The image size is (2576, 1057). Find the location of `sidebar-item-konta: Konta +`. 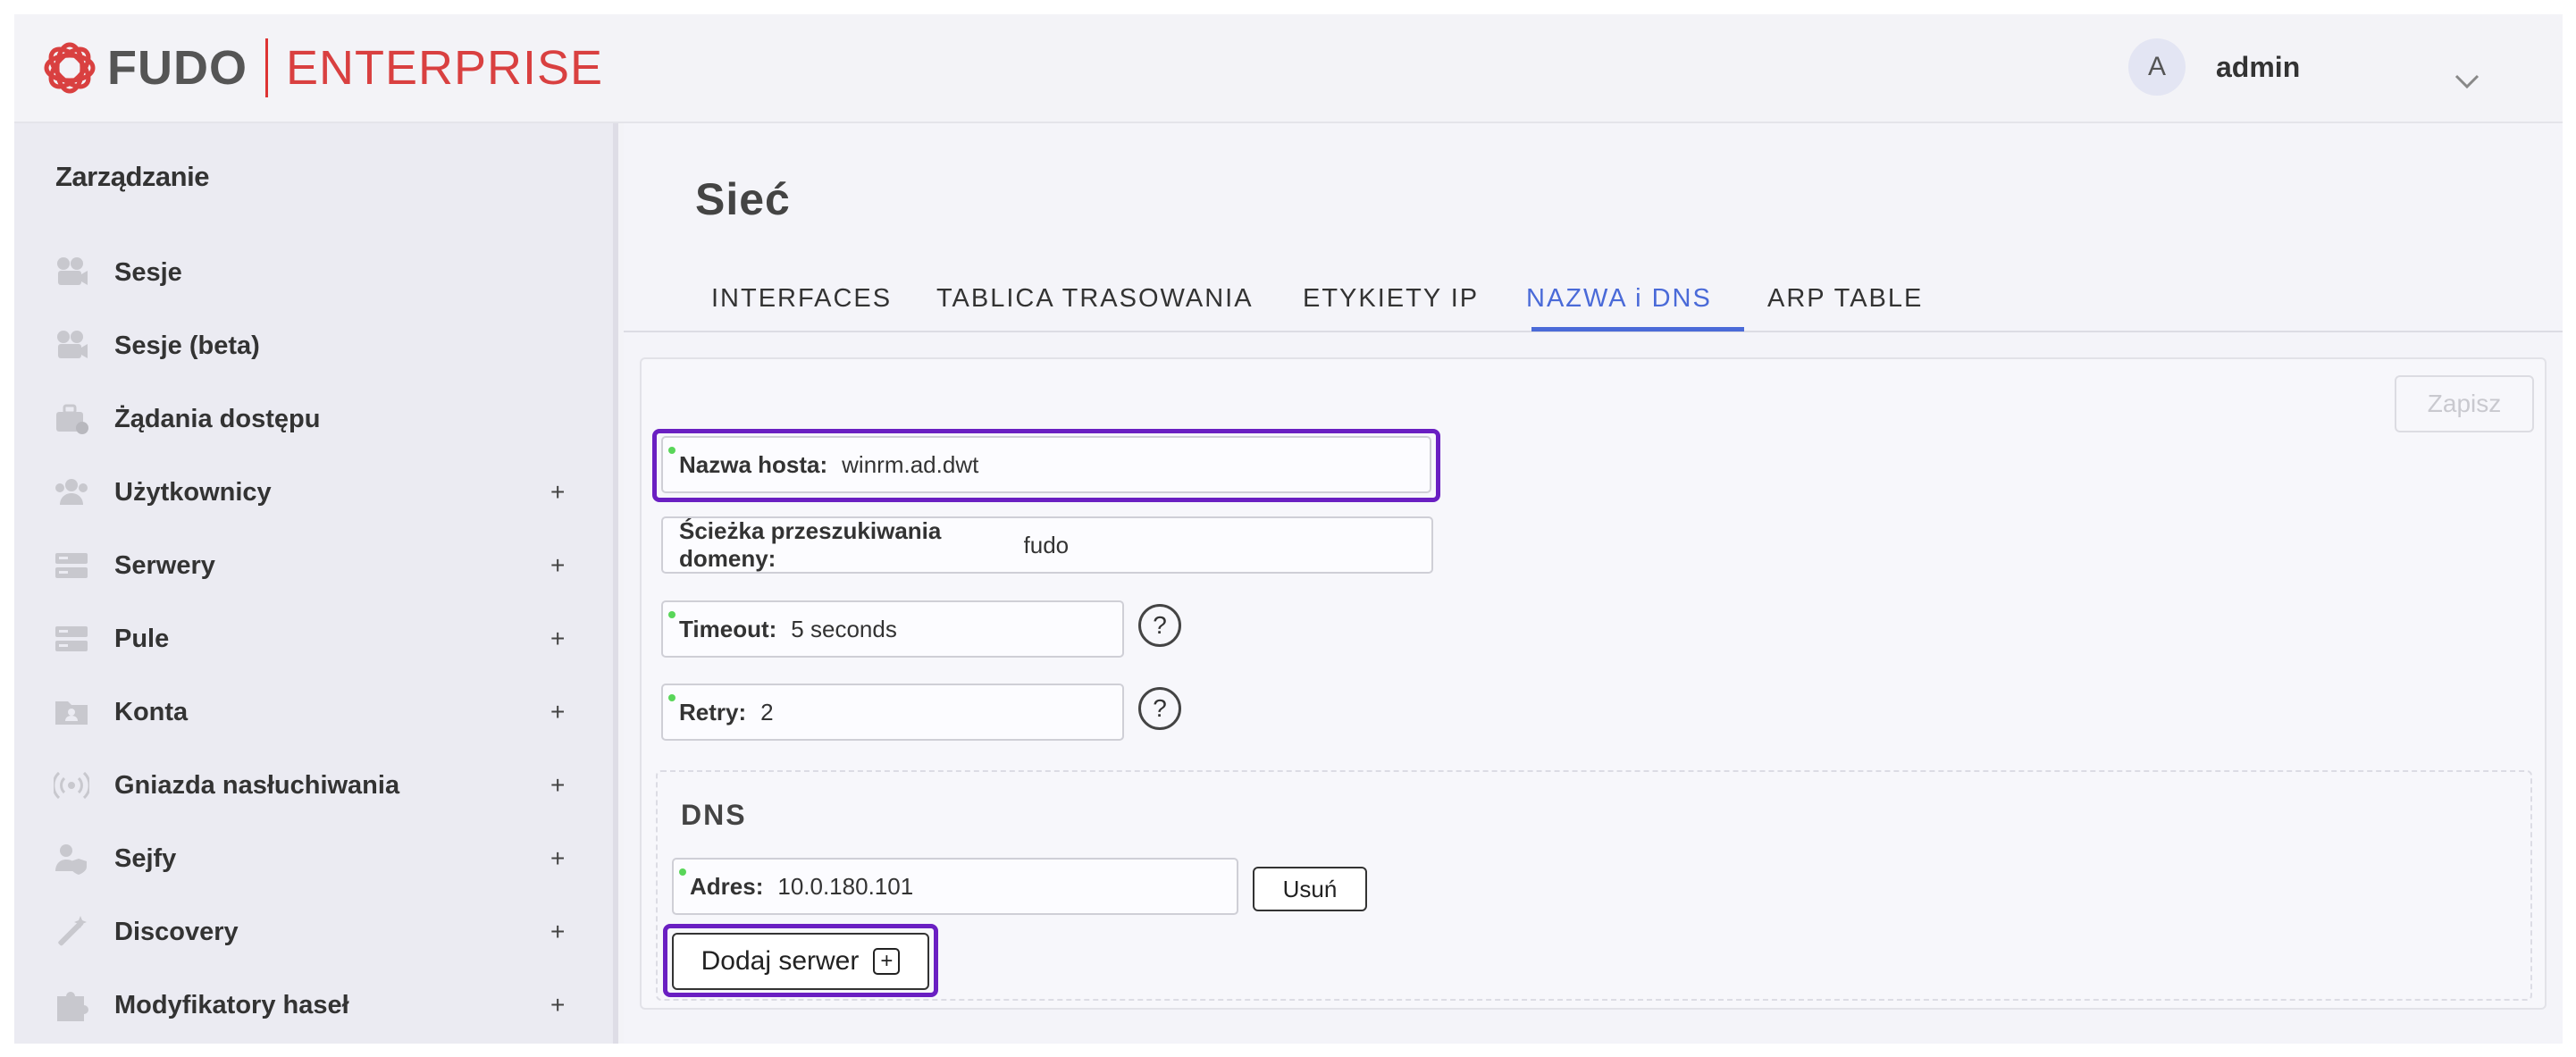

sidebar-item-konta: Konta + is located at coordinates (313, 712).